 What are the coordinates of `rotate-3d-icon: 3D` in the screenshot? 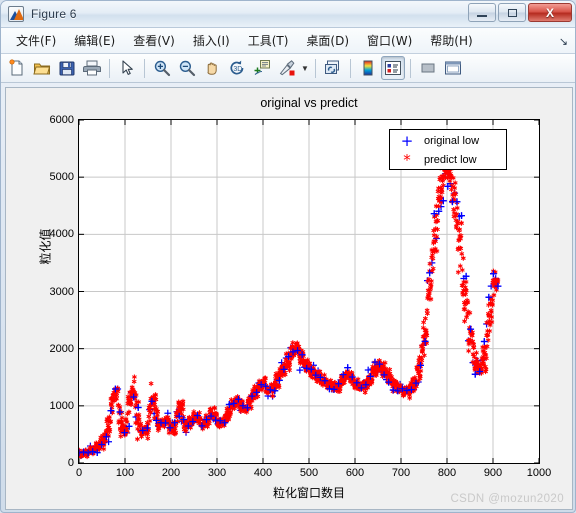 It's located at (237, 68).